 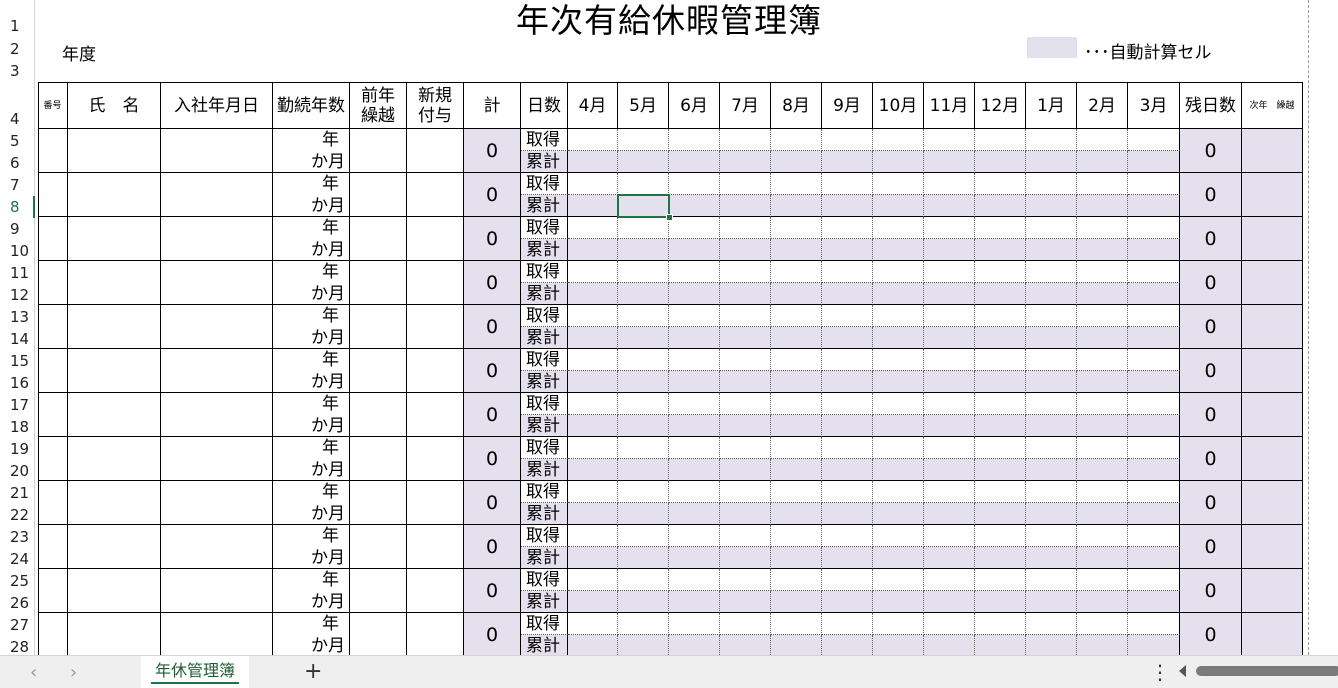 What do you see at coordinates (313, 671) in the screenshot?
I see `plus-icon: +` at bounding box center [313, 671].